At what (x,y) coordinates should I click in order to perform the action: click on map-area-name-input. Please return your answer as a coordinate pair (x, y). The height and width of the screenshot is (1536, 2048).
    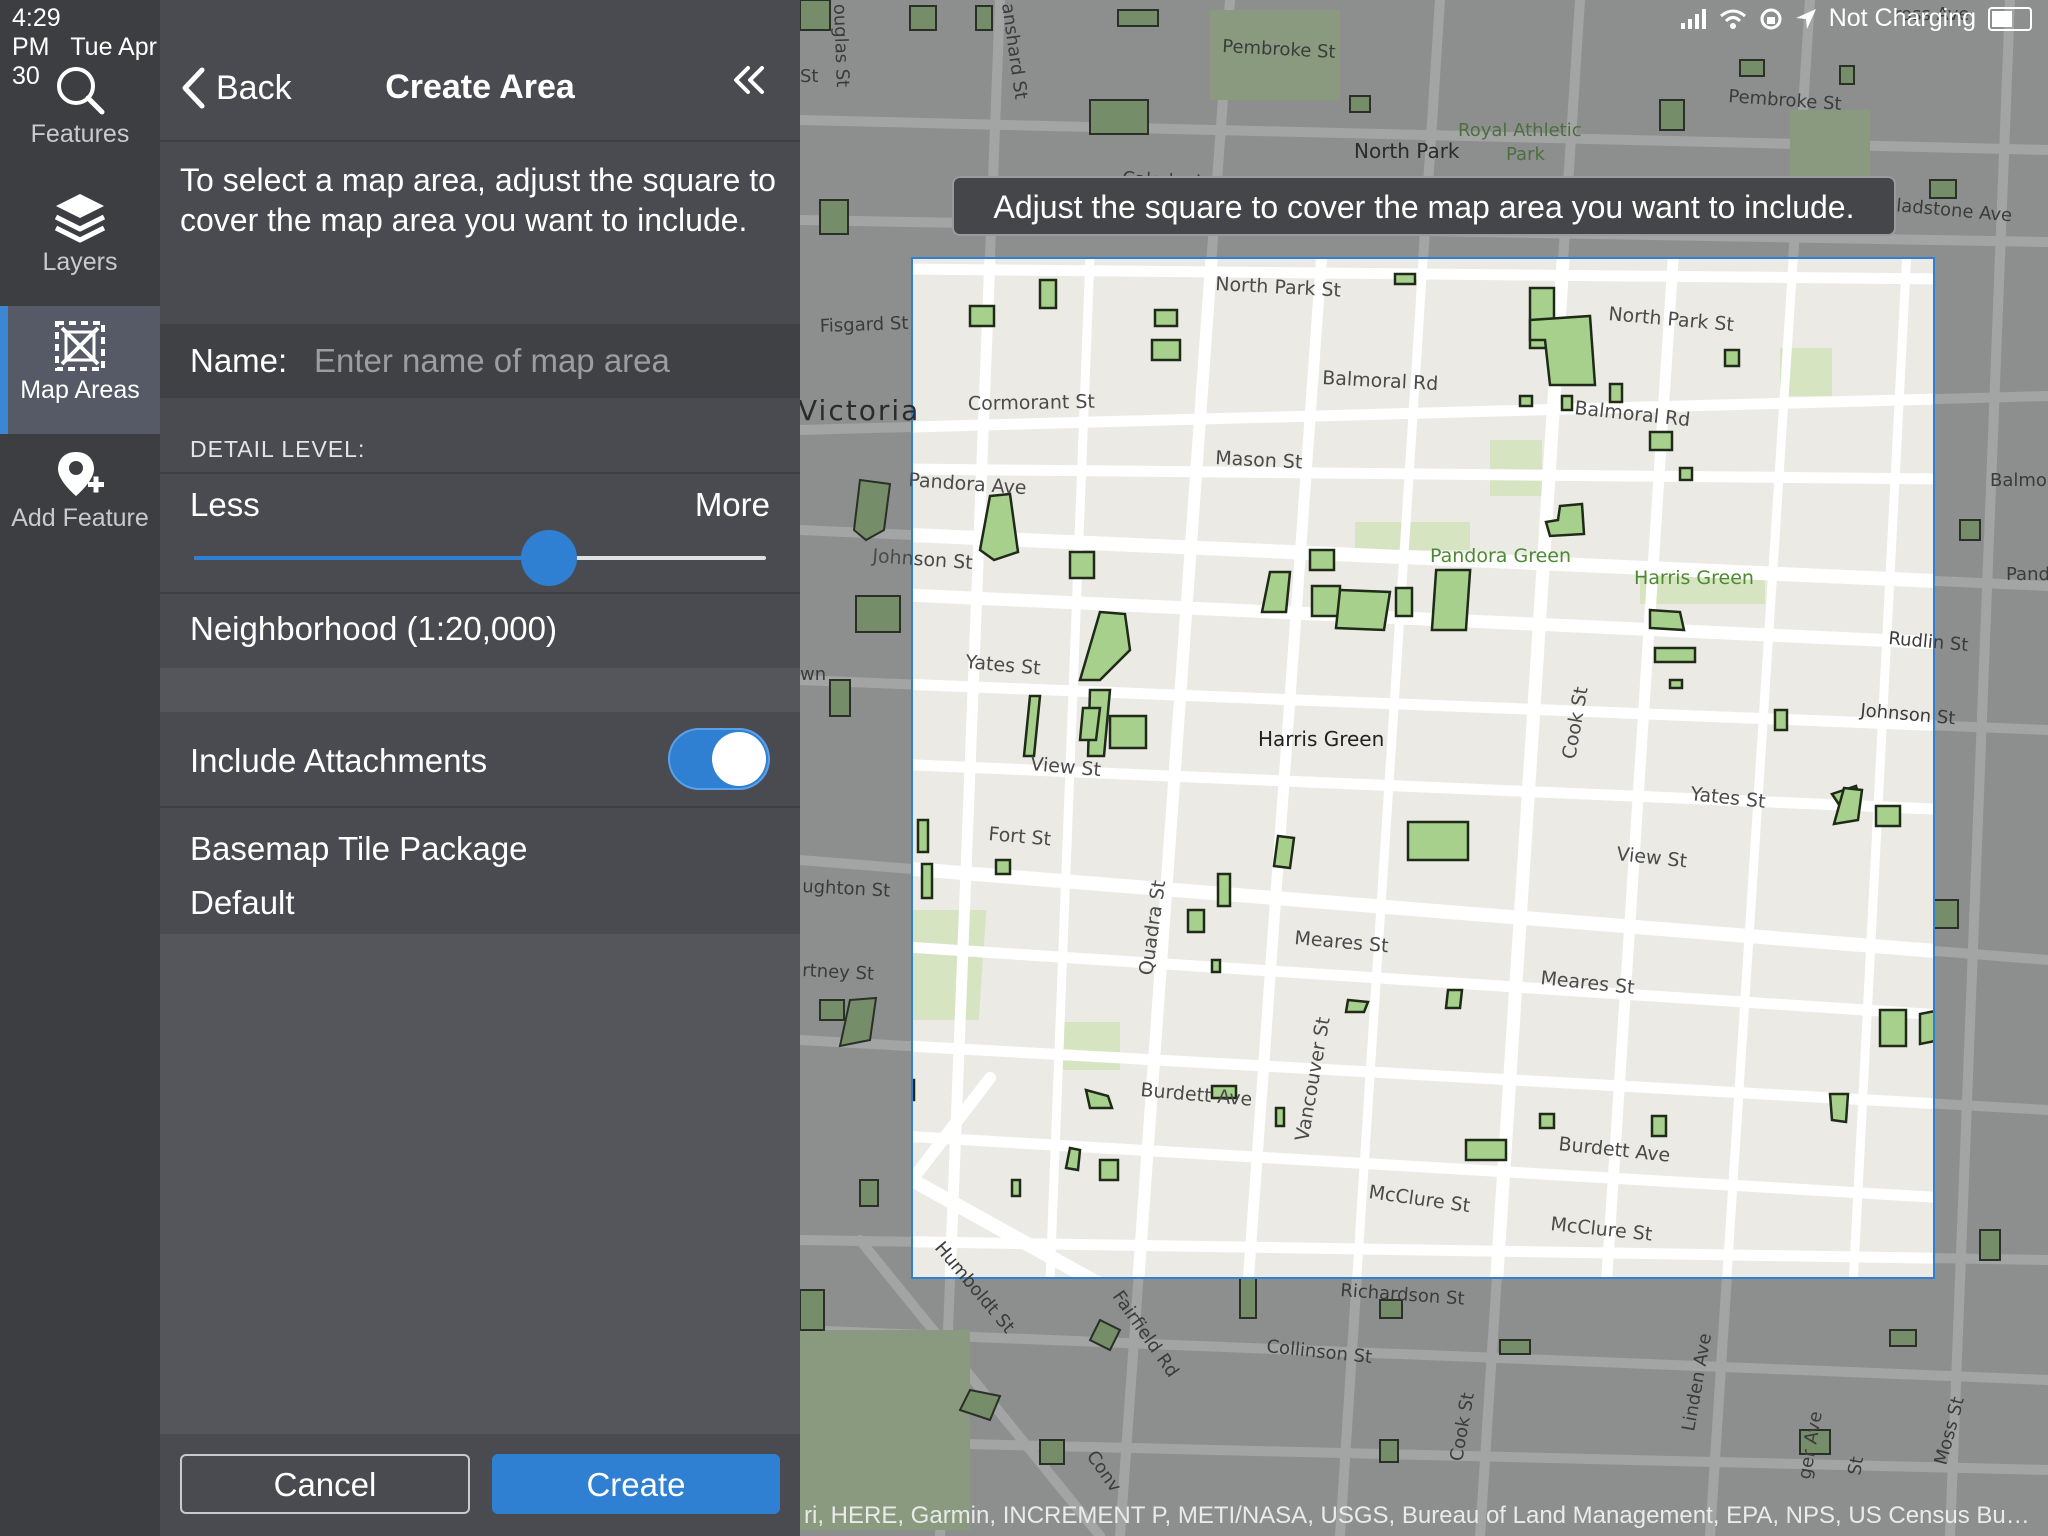
    Looking at the image, I should click on (544, 361).